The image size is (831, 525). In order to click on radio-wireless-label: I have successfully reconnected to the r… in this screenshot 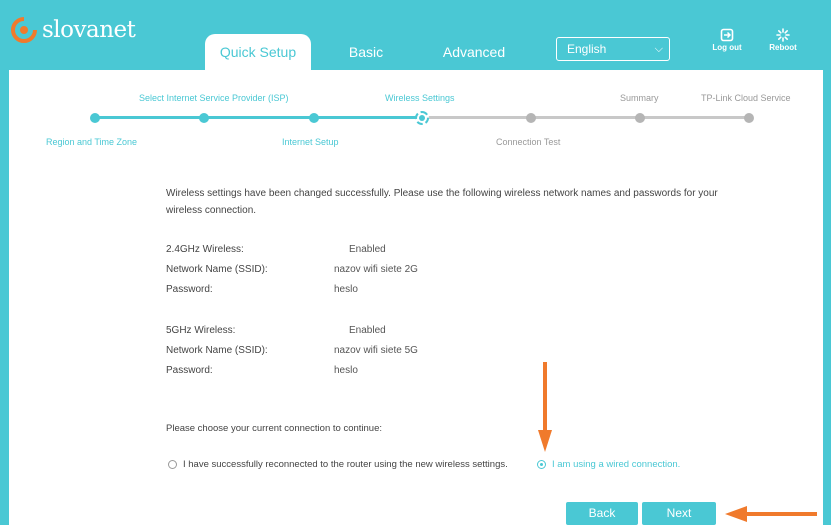, I will do `click(345, 464)`.